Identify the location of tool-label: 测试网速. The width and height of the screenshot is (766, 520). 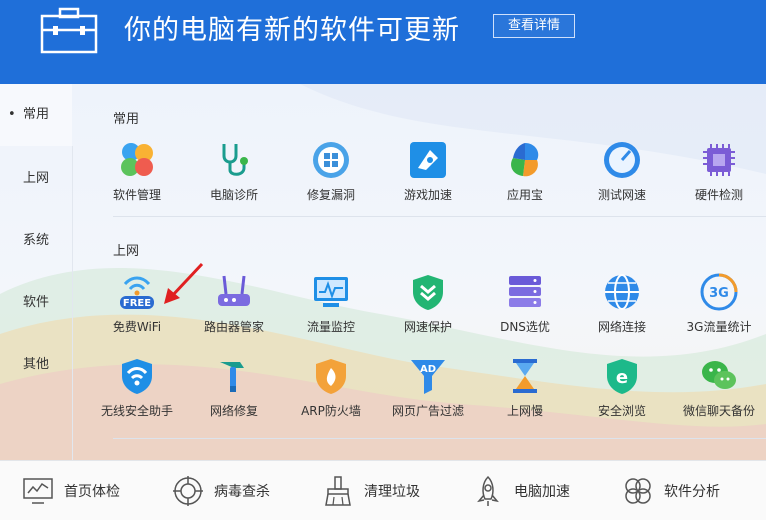
(621, 195).